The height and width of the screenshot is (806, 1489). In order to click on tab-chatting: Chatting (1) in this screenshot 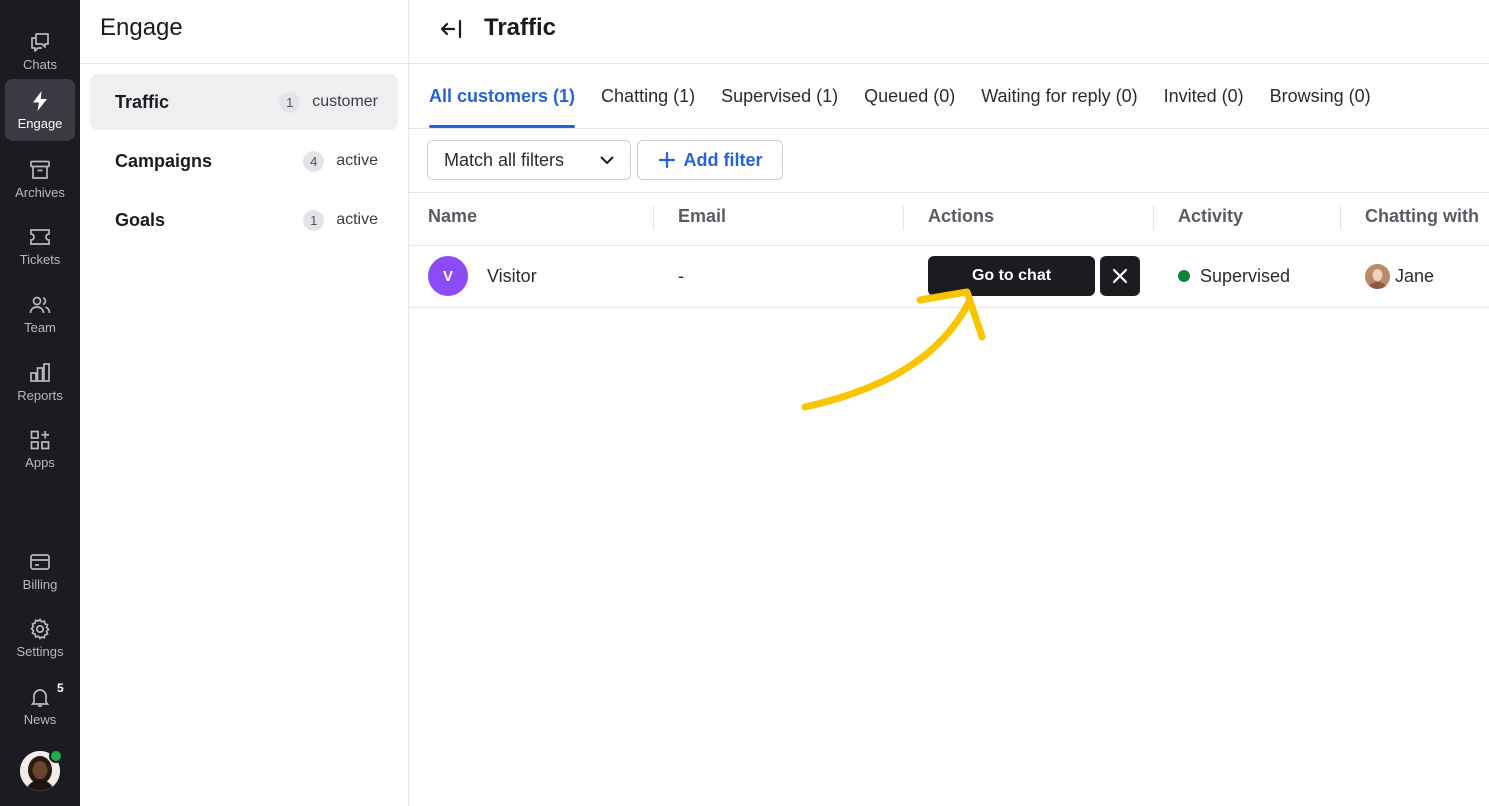, I will do `click(648, 96)`.